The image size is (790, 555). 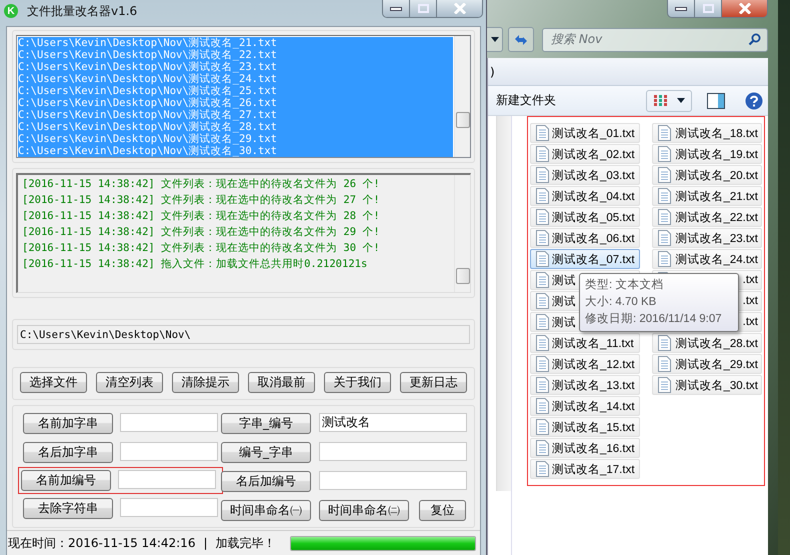 What do you see at coordinates (246, 543) in the screenshot?
I see `status-message: 加载完毕！` at bounding box center [246, 543].